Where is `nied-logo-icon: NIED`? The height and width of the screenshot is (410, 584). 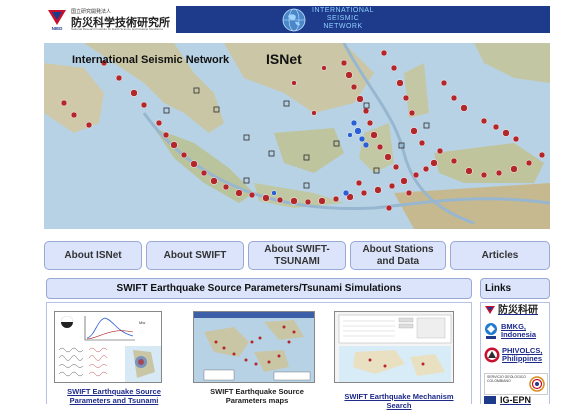 nied-logo-icon: NIED is located at coordinates (57, 19).